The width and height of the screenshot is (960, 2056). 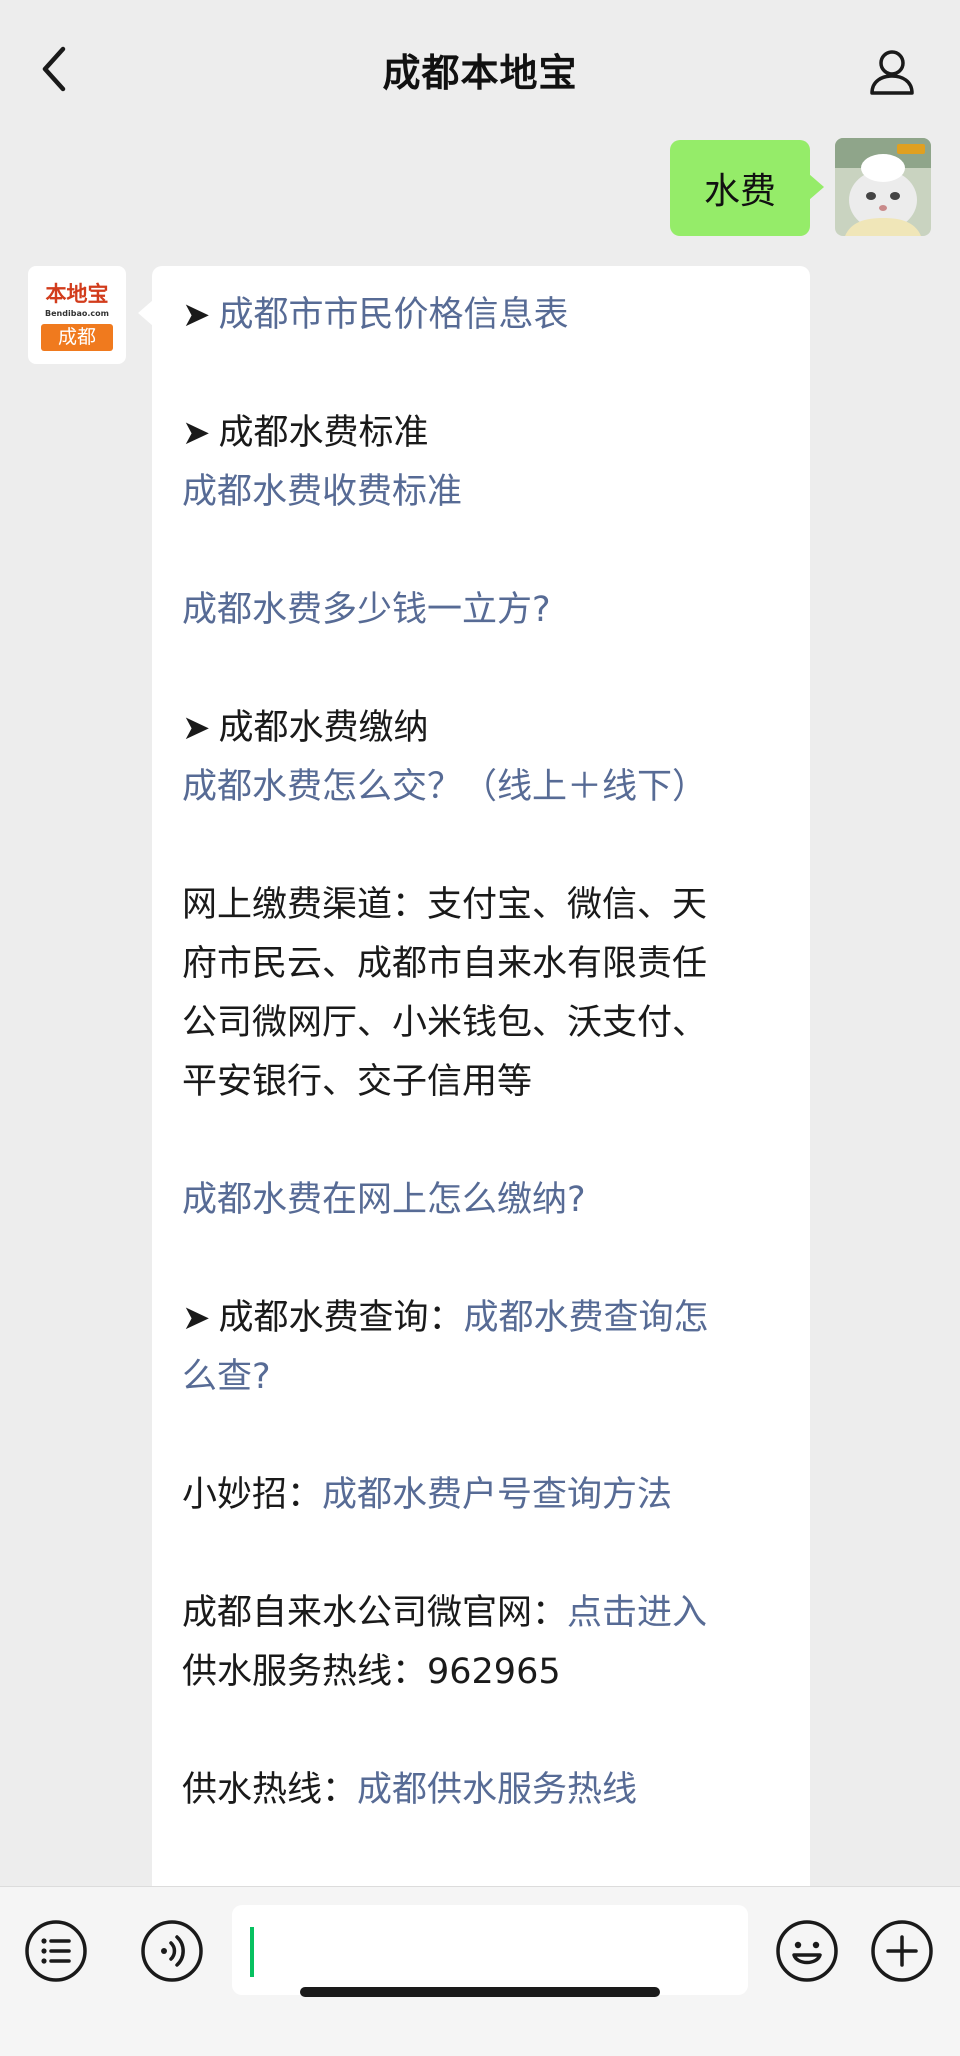 I want to click on list-item: ➤ 成都水费缴纳, so click(x=487, y=728).